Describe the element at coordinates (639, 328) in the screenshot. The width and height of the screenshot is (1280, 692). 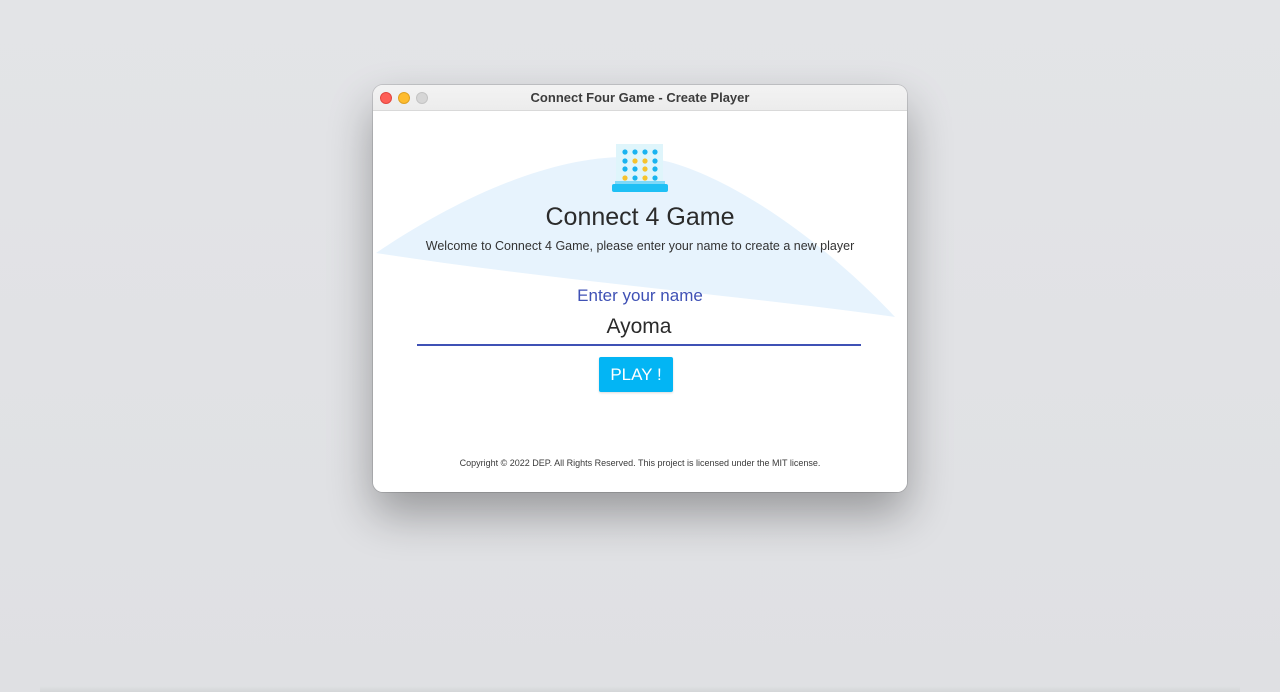
I see `player-name-input` at that location.